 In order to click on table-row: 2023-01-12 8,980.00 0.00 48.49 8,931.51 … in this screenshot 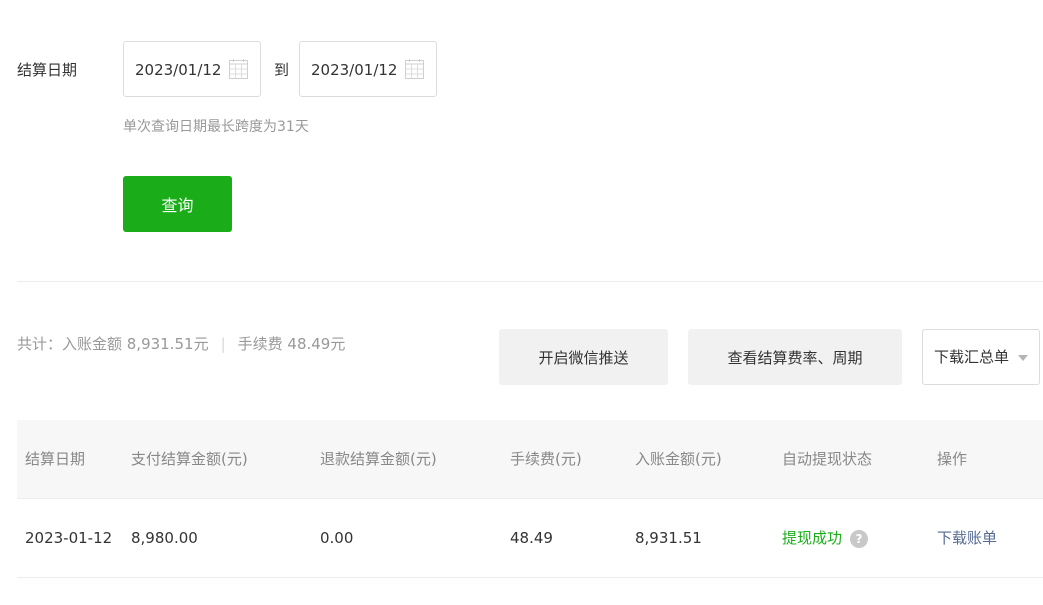, I will do `click(530, 538)`.